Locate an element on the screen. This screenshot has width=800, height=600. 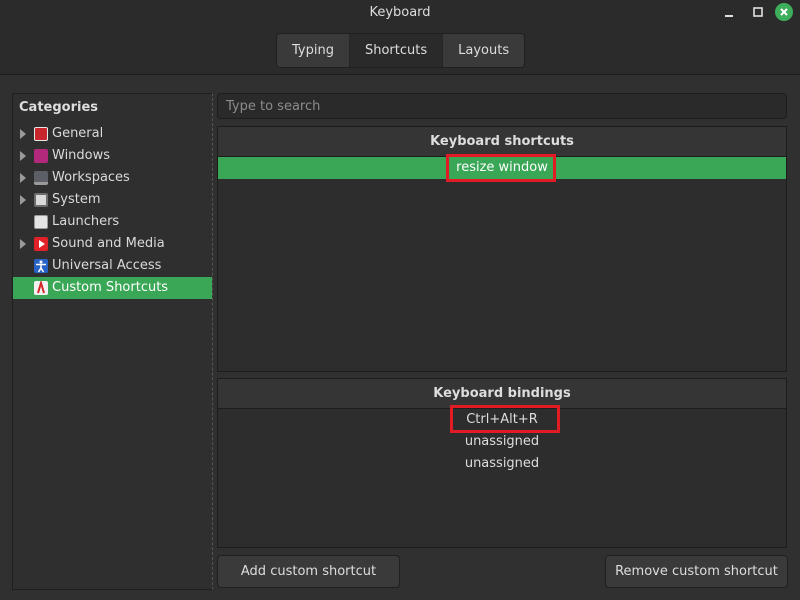
category-workspaces: Workspaces is located at coordinates (112, 178).